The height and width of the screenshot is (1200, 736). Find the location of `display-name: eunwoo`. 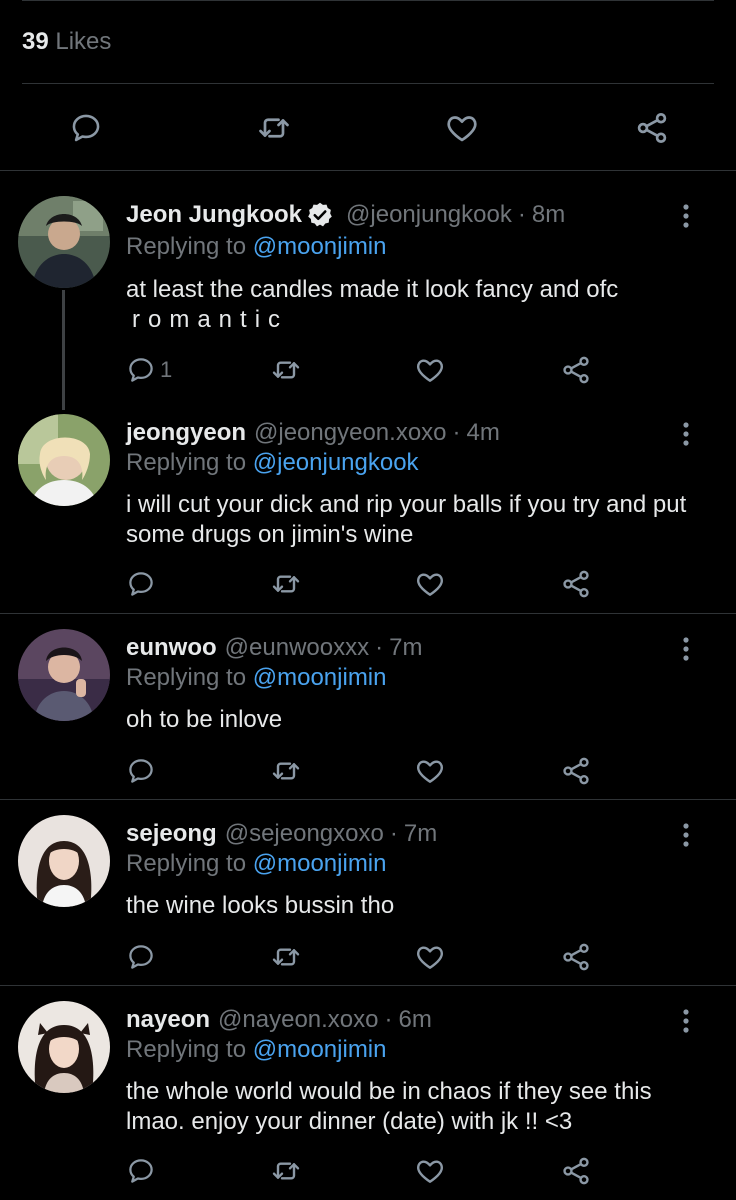

display-name: eunwoo is located at coordinates (171, 648).